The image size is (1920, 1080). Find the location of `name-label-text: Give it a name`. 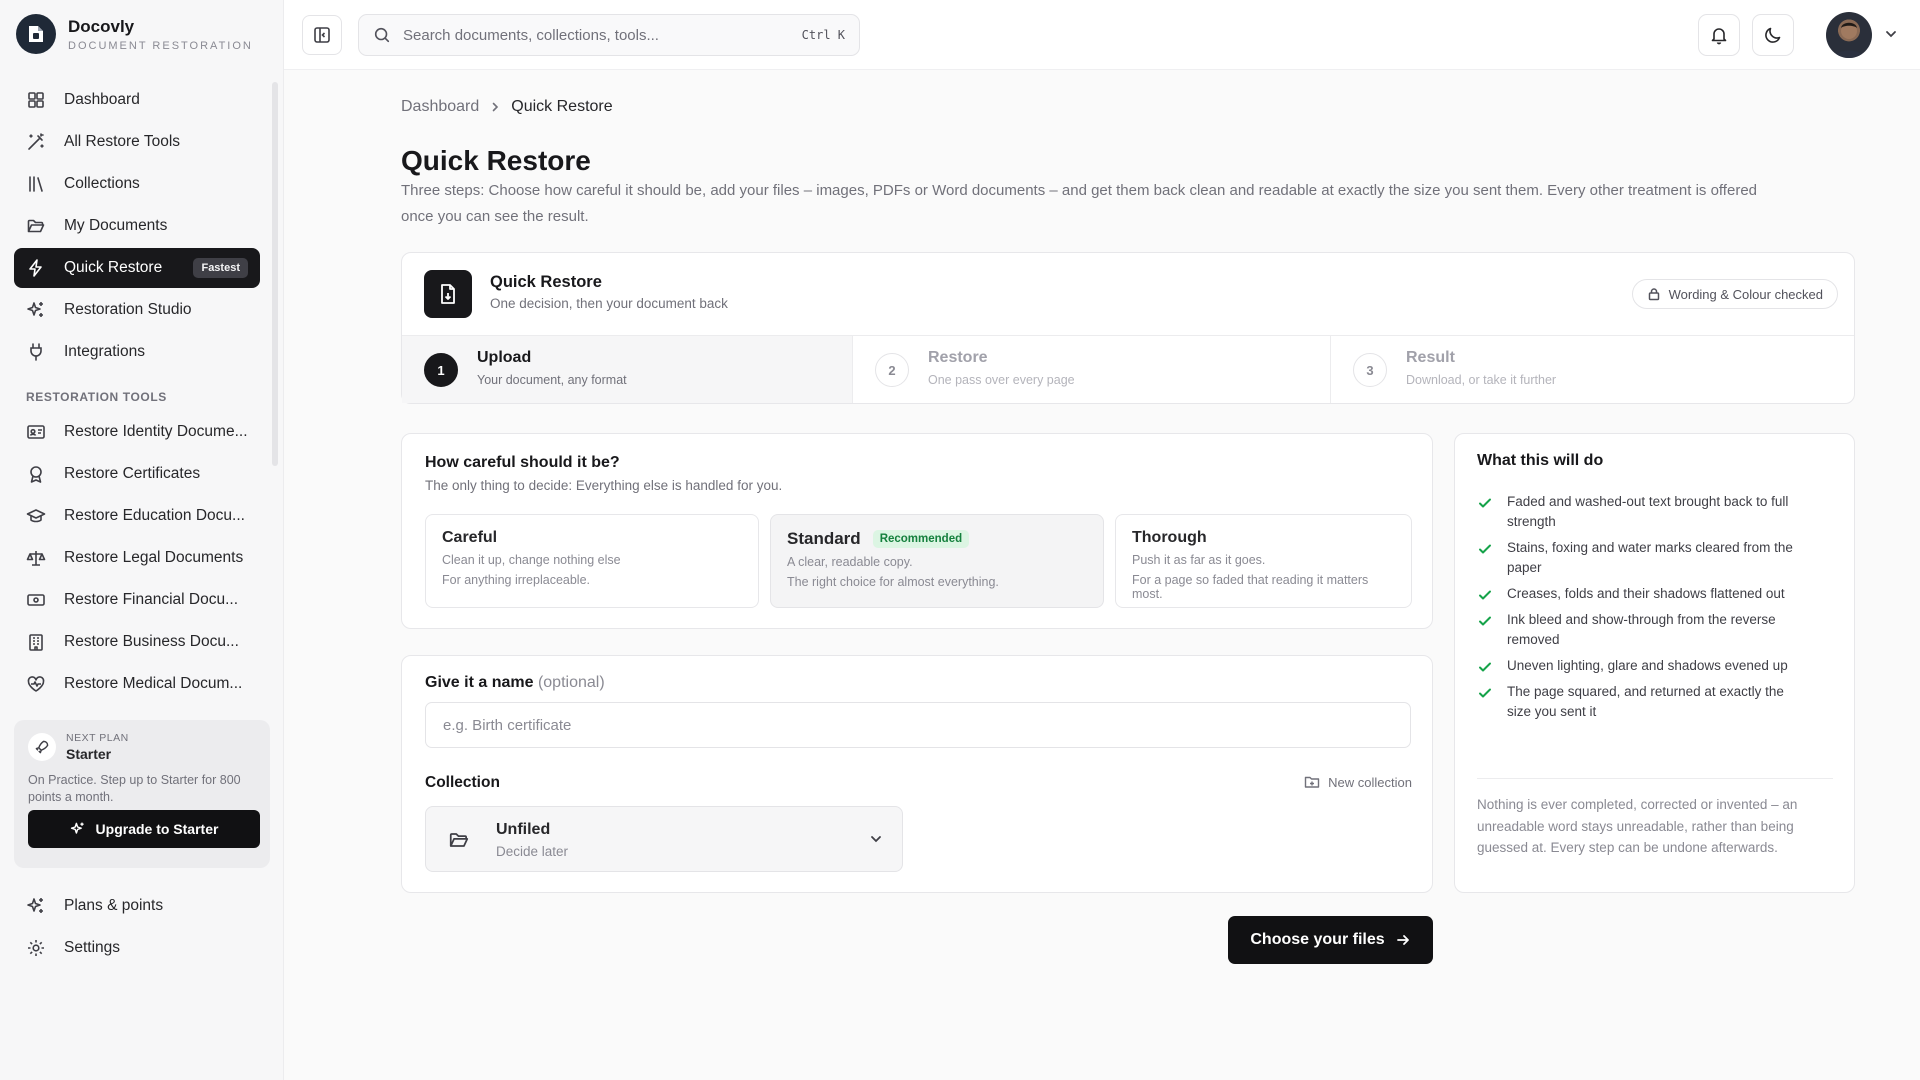

name-label-text: Give it a name is located at coordinates (479, 682).